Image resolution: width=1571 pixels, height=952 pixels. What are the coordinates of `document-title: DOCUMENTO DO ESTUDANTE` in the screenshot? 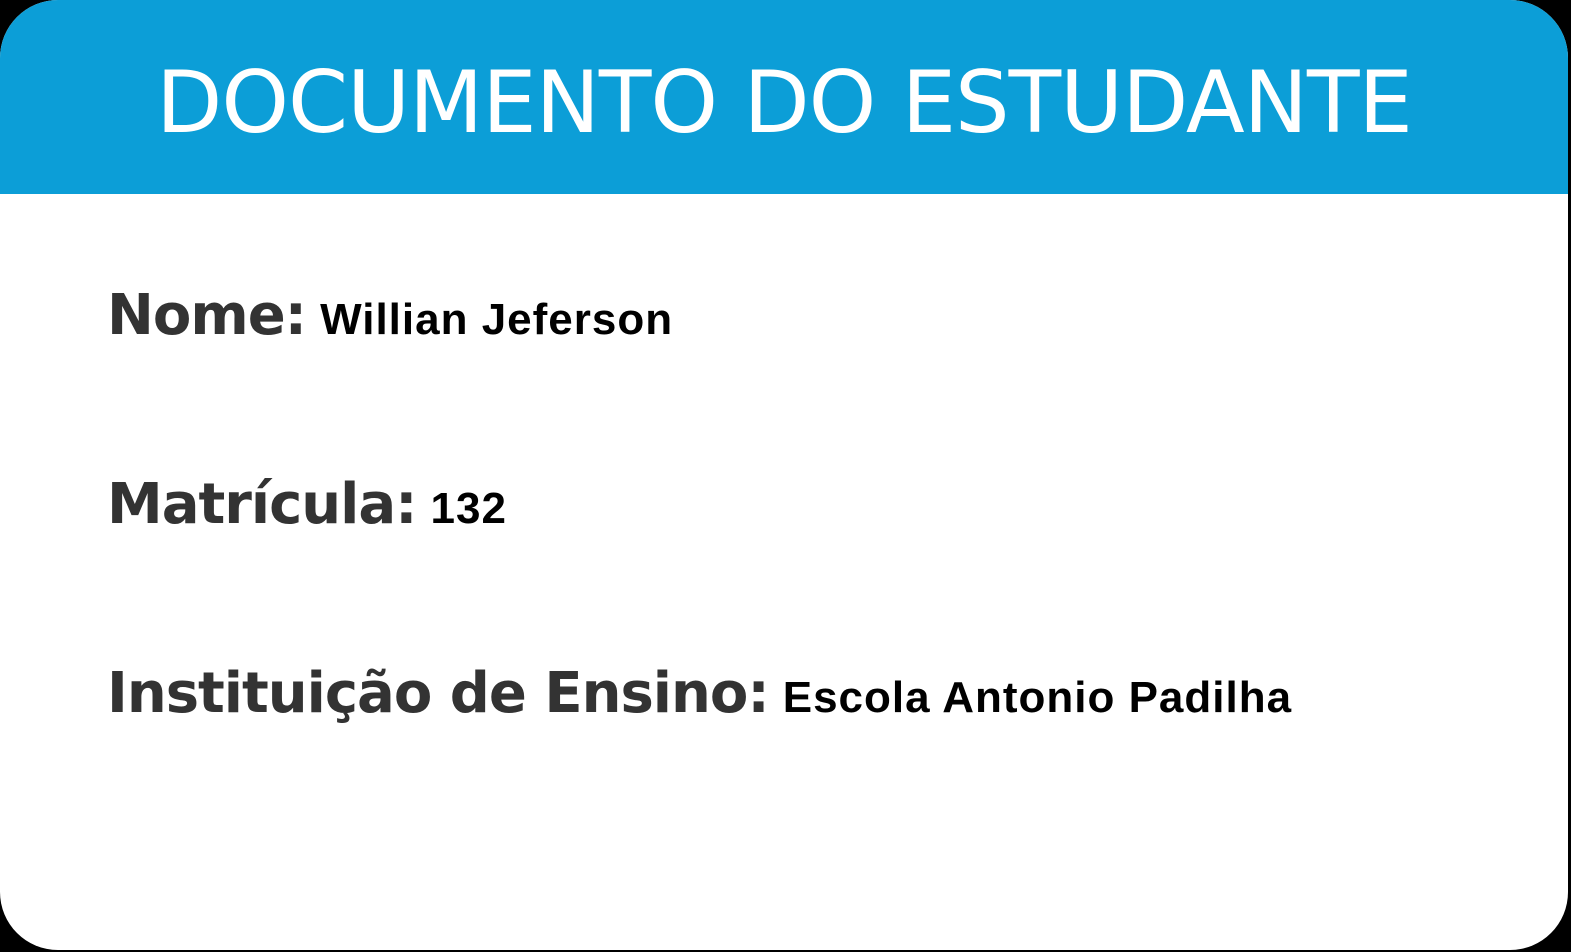 It's located at (784, 103).